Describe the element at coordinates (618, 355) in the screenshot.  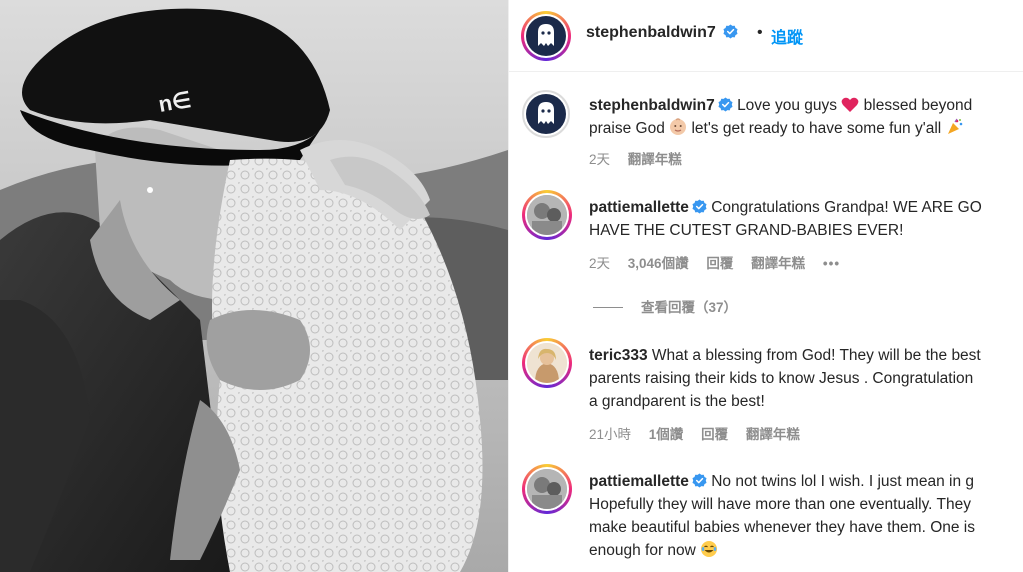
I see `comment-username: teric333` at that location.